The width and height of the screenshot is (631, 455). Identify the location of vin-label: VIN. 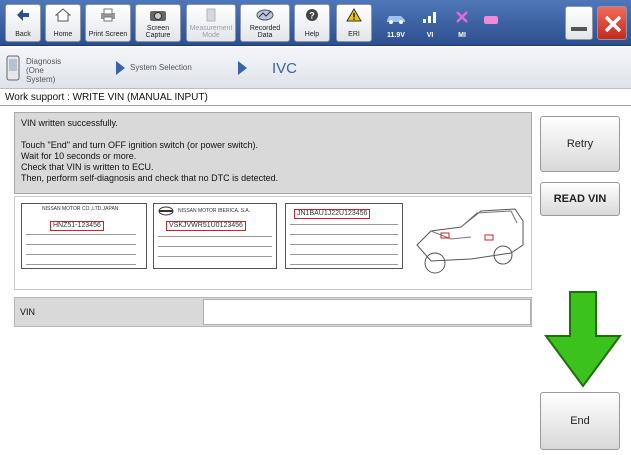
(28, 312).